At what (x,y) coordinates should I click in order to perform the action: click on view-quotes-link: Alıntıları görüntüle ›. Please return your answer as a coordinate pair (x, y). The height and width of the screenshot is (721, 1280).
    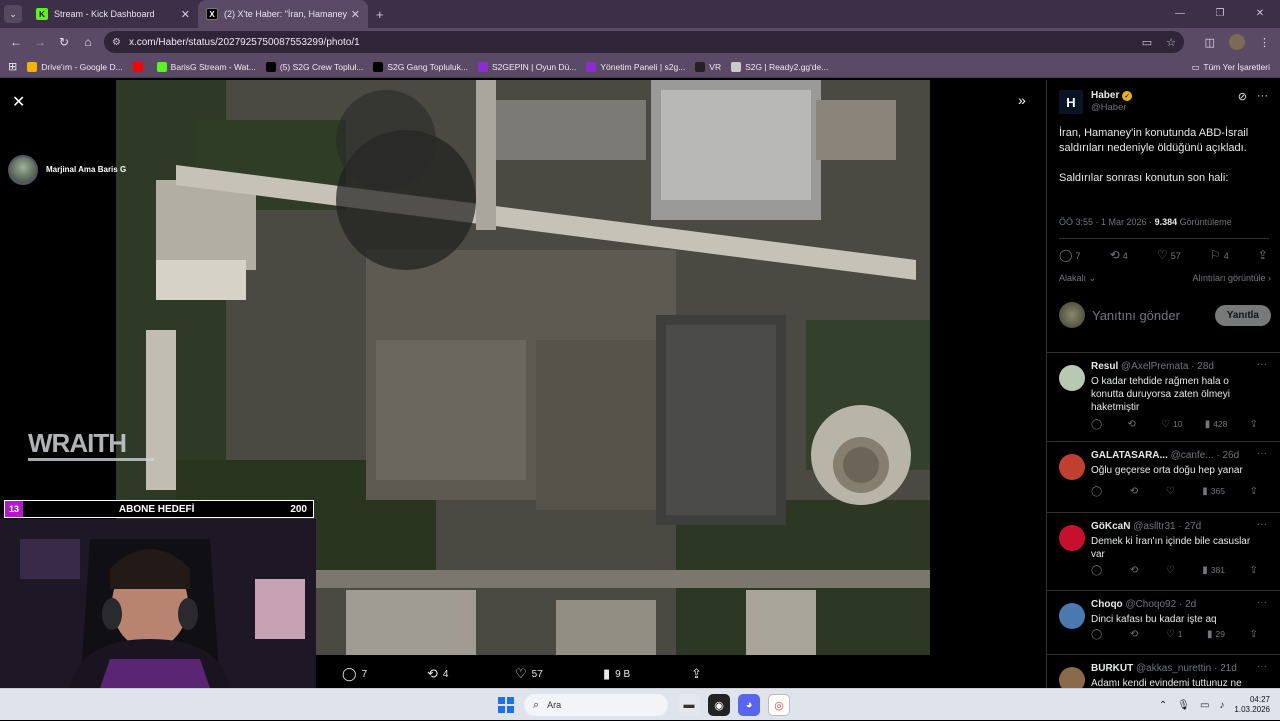
    Looking at the image, I should click on (1231, 278).